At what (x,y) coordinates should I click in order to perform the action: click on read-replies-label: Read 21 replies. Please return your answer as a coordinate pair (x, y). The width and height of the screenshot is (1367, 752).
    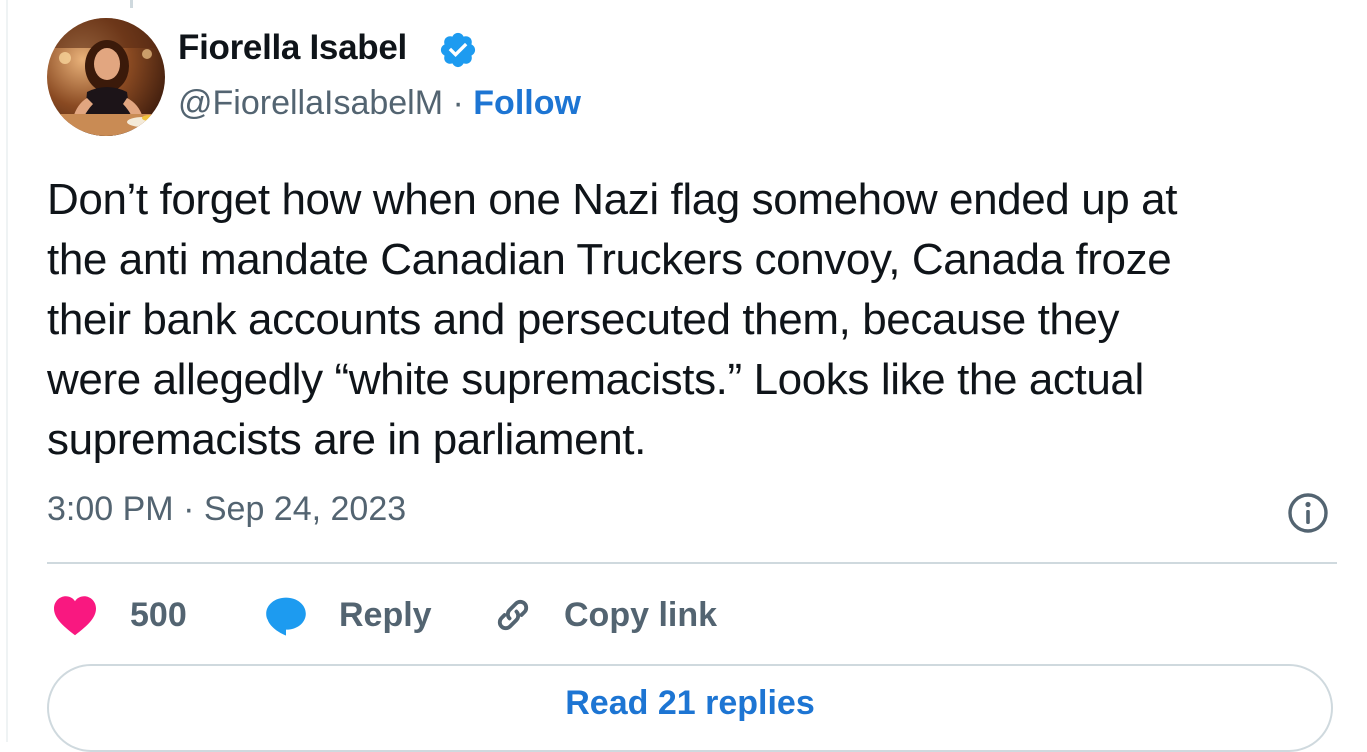
    Looking at the image, I should click on (690, 703).